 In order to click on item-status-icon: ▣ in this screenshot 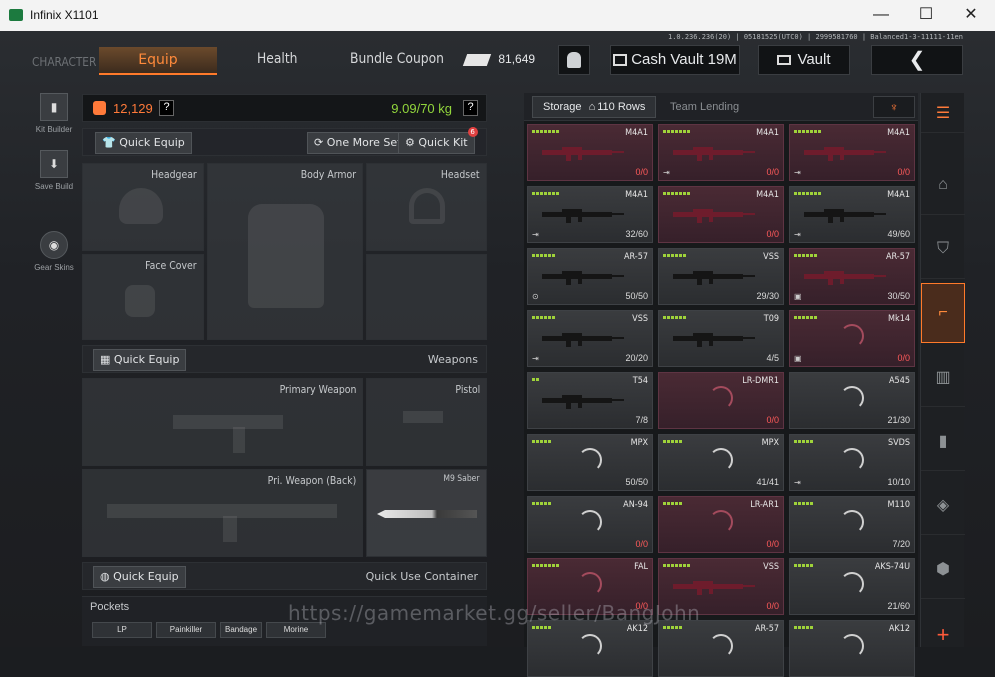, I will do `click(798, 358)`.